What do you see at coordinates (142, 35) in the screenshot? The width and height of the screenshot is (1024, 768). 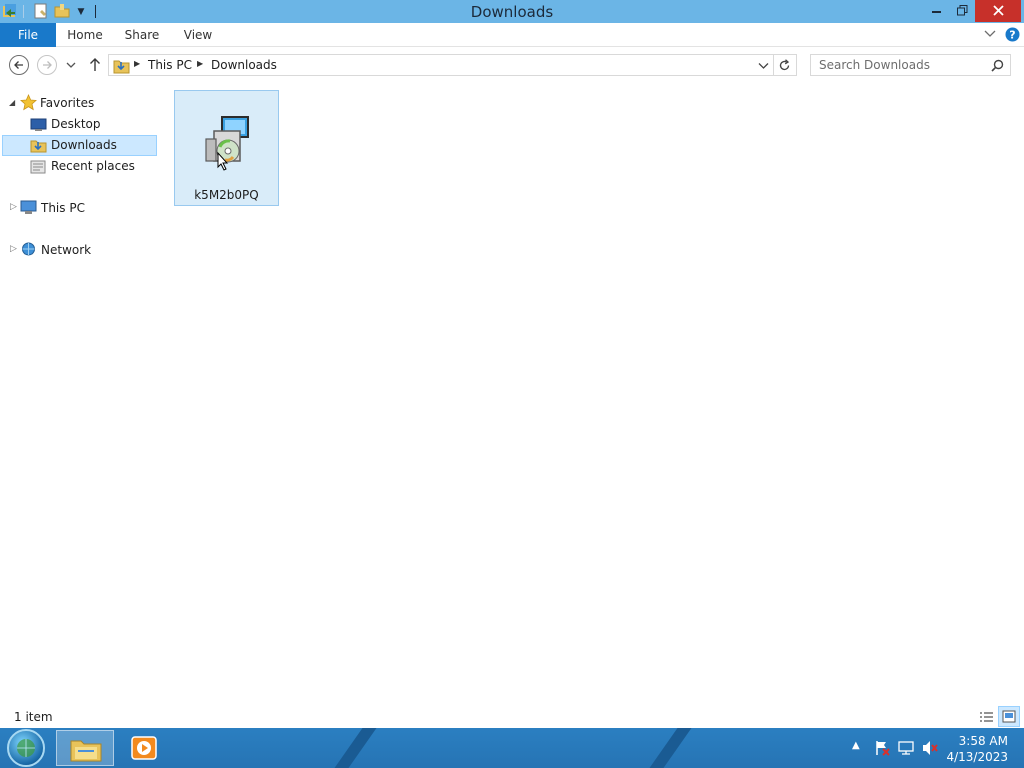 I see `tab-share: Share` at bounding box center [142, 35].